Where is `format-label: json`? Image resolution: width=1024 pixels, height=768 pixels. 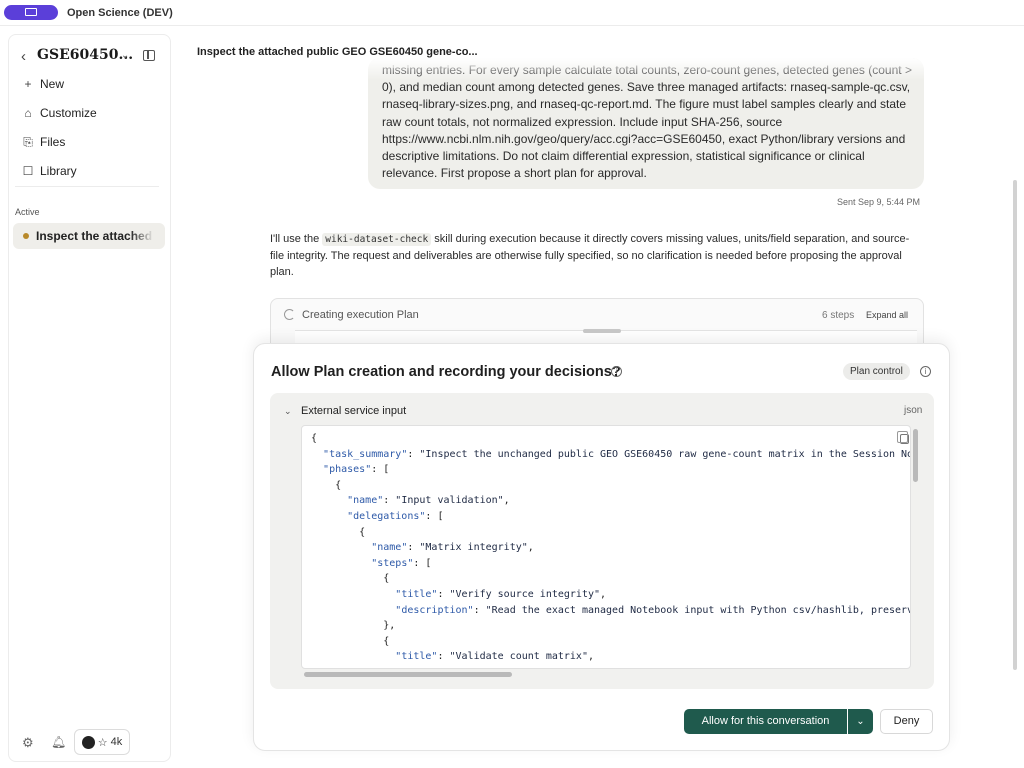
format-label: json is located at coordinates (913, 410).